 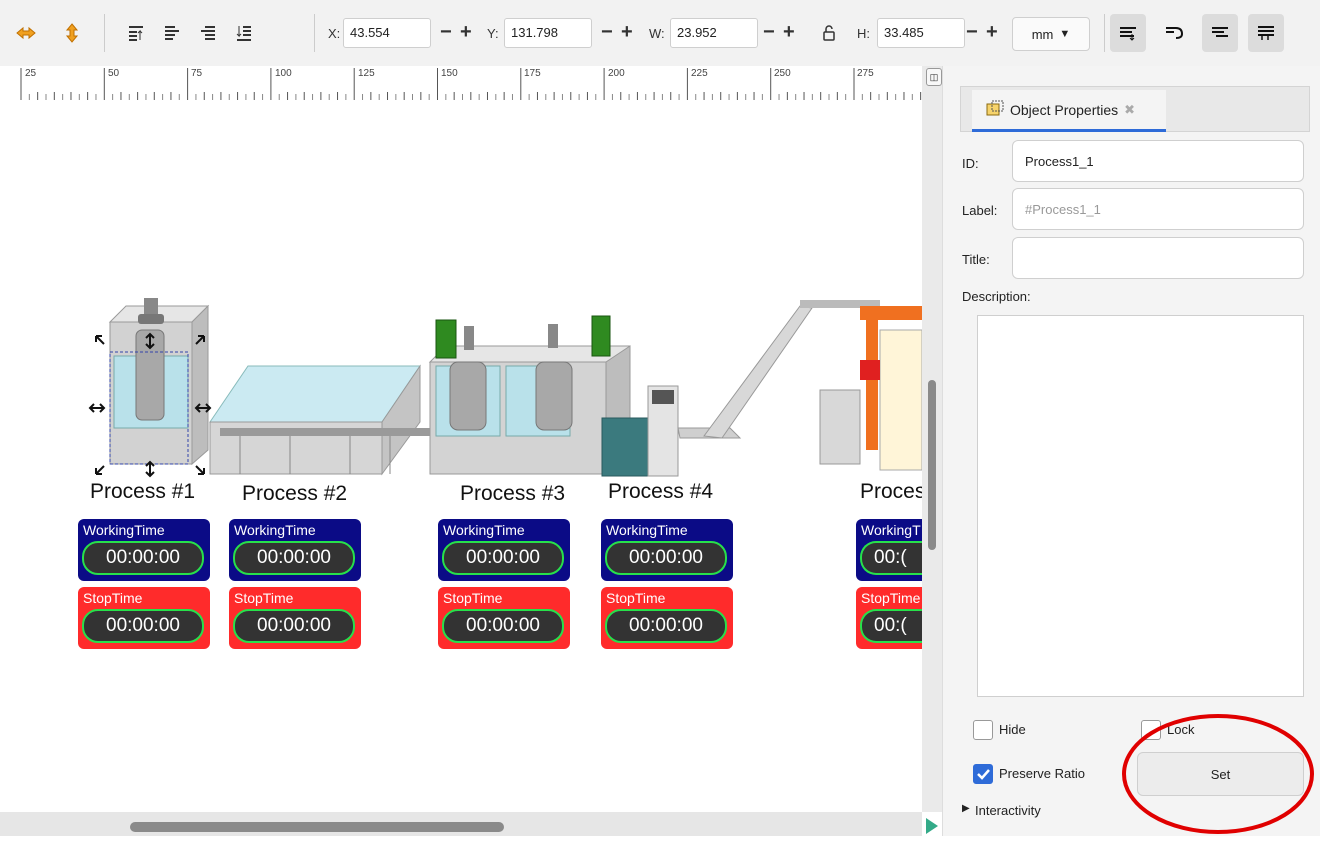 What do you see at coordinates (1266, 33) in the screenshot?
I see `snap-others-icon` at bounding box center [1266, 33].